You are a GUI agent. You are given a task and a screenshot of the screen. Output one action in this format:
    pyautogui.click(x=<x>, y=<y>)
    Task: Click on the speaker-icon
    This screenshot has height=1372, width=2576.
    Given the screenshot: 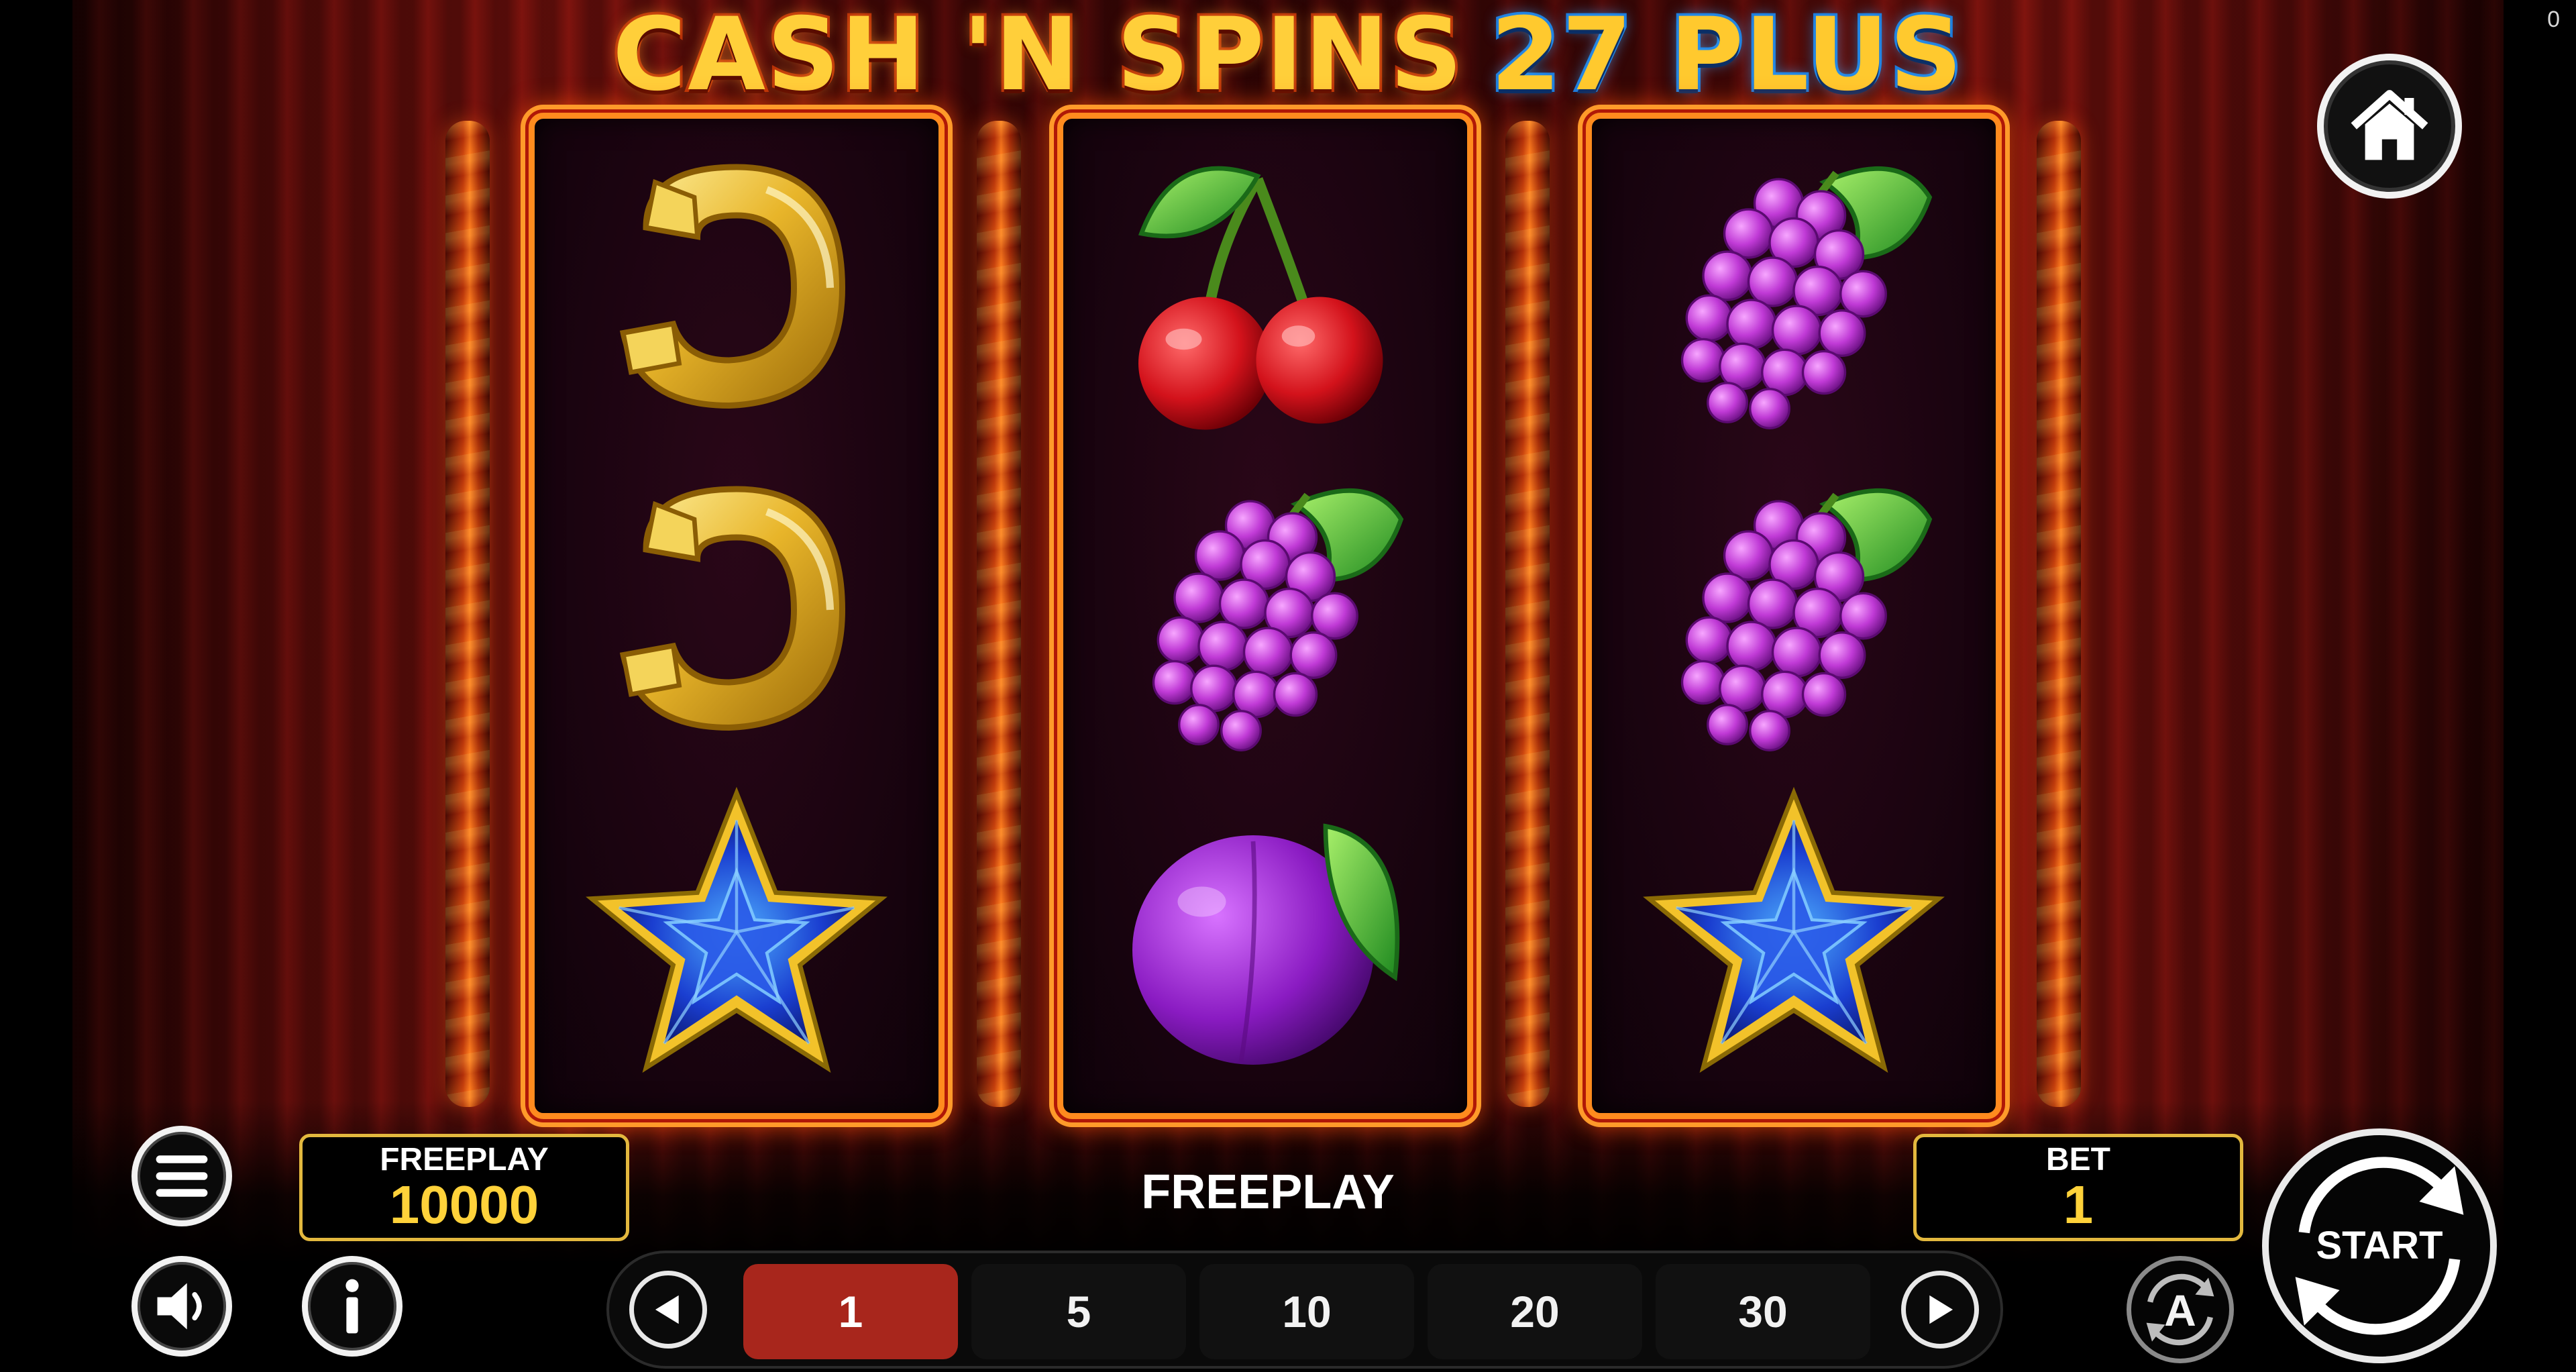 What is the action you would take?
    pyautogui.click(x=179, y=1306)
    